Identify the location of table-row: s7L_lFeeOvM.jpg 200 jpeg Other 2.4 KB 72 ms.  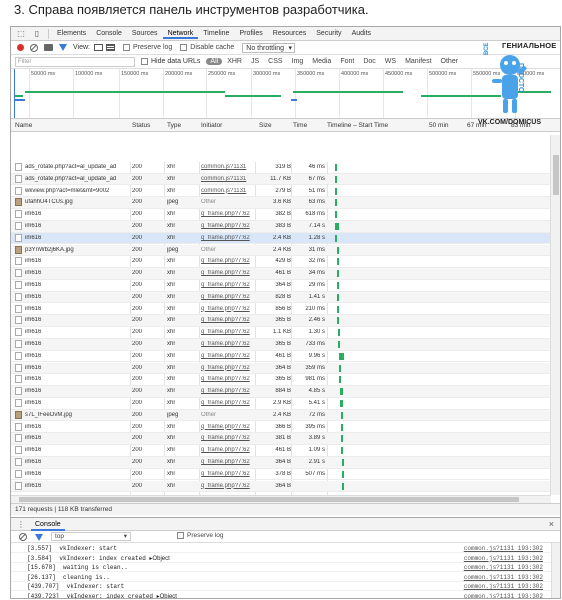
(281, 415).